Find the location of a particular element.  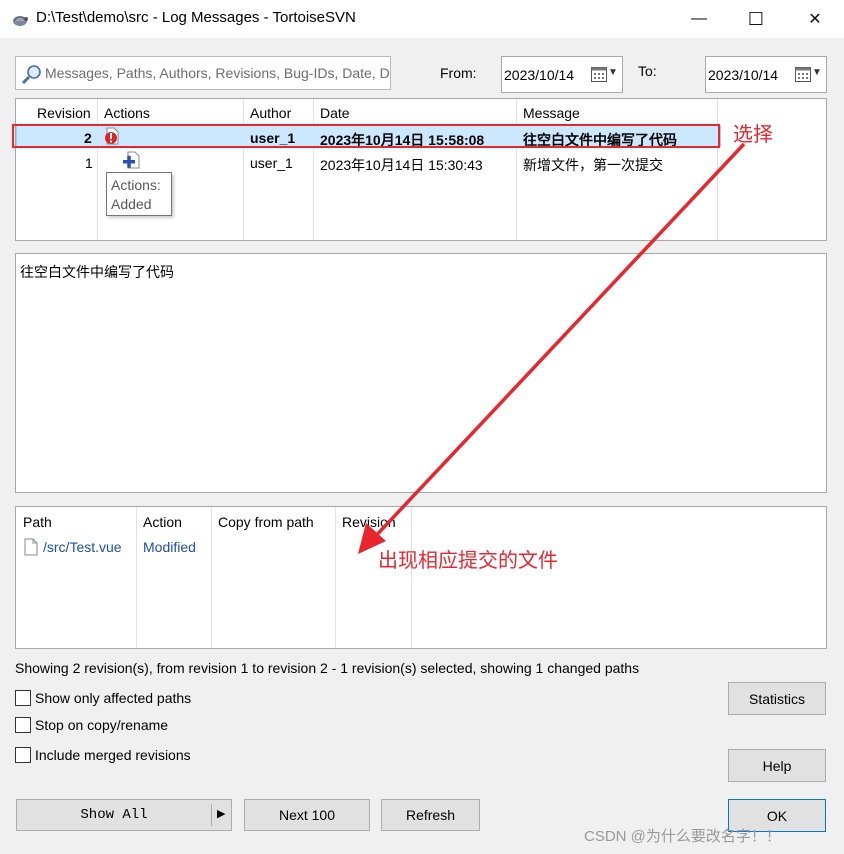

column-header-date: Date is located at coordinates (335, 113).